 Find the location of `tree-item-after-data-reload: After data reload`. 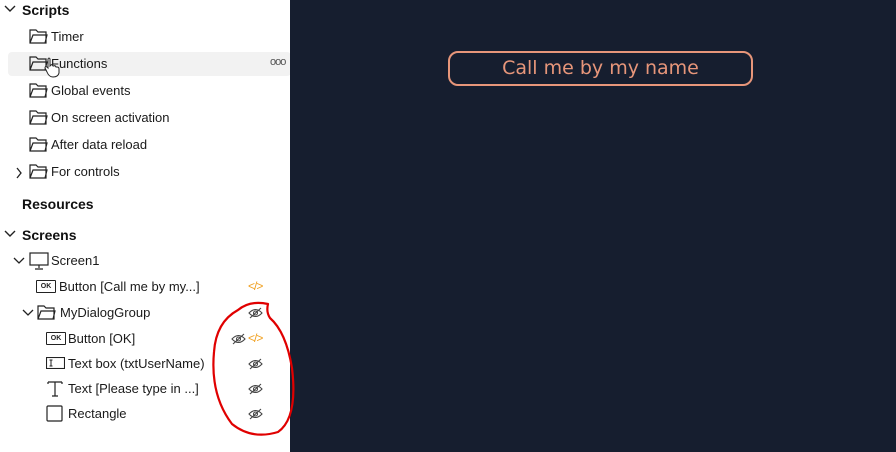

tree-item-after-data-reload: After data reload is located at coordinates (145, 145).